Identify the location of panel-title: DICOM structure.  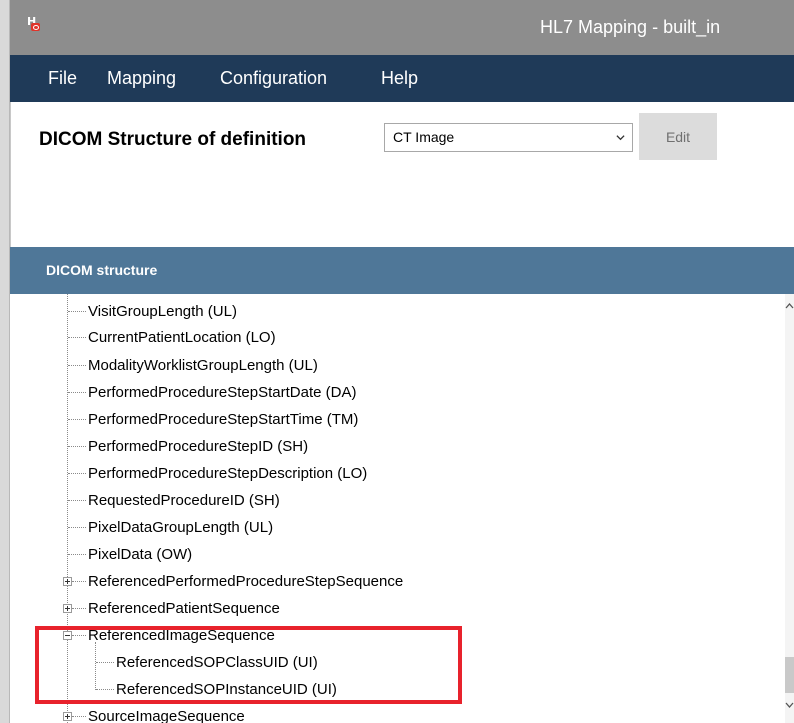
(102, 270).